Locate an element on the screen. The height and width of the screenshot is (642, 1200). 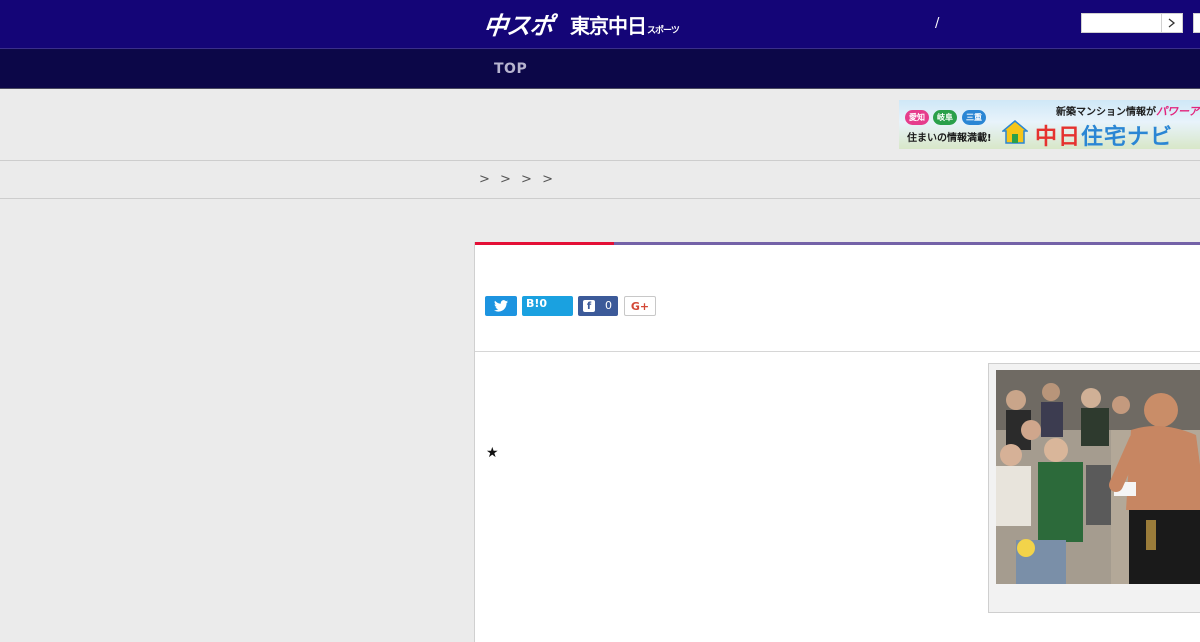
banner-tagline: 住まいの情報満載! is located at coordinates (949, 138).